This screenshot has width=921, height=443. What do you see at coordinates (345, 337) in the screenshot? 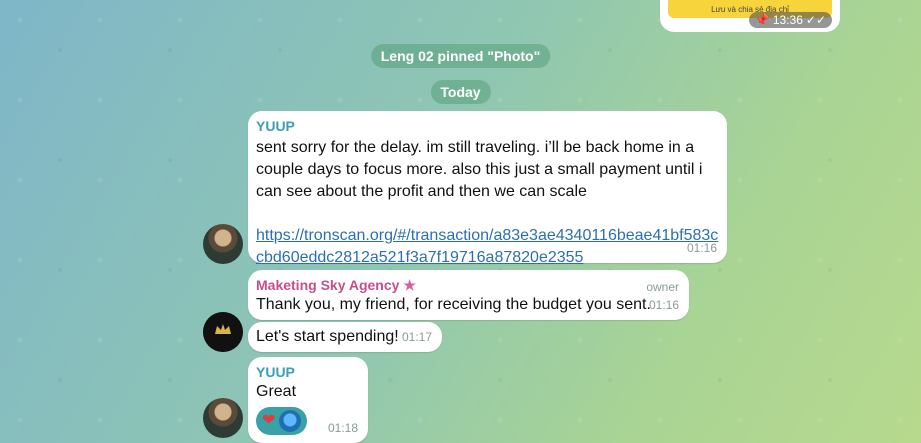
I see `message-bubble: Let's start spending! 01:17` at bounding box center [345, 337].